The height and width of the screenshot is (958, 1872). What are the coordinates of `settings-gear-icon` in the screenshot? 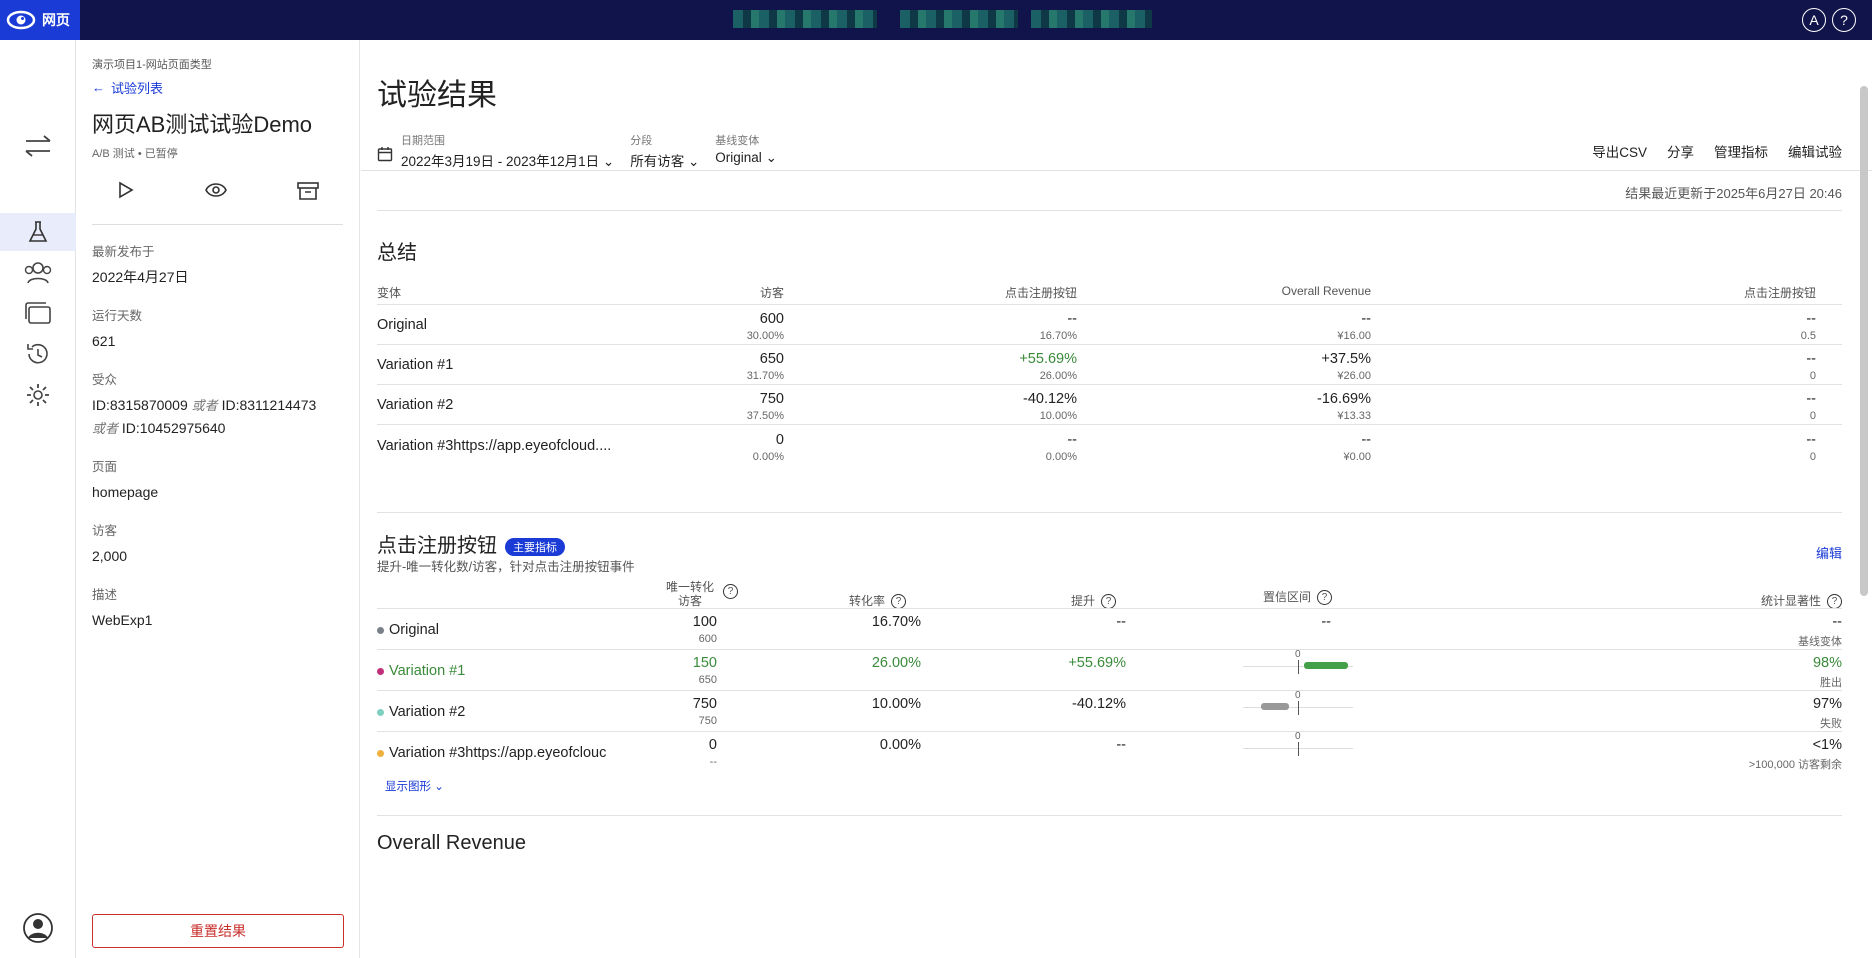 It's located at (38, 395).